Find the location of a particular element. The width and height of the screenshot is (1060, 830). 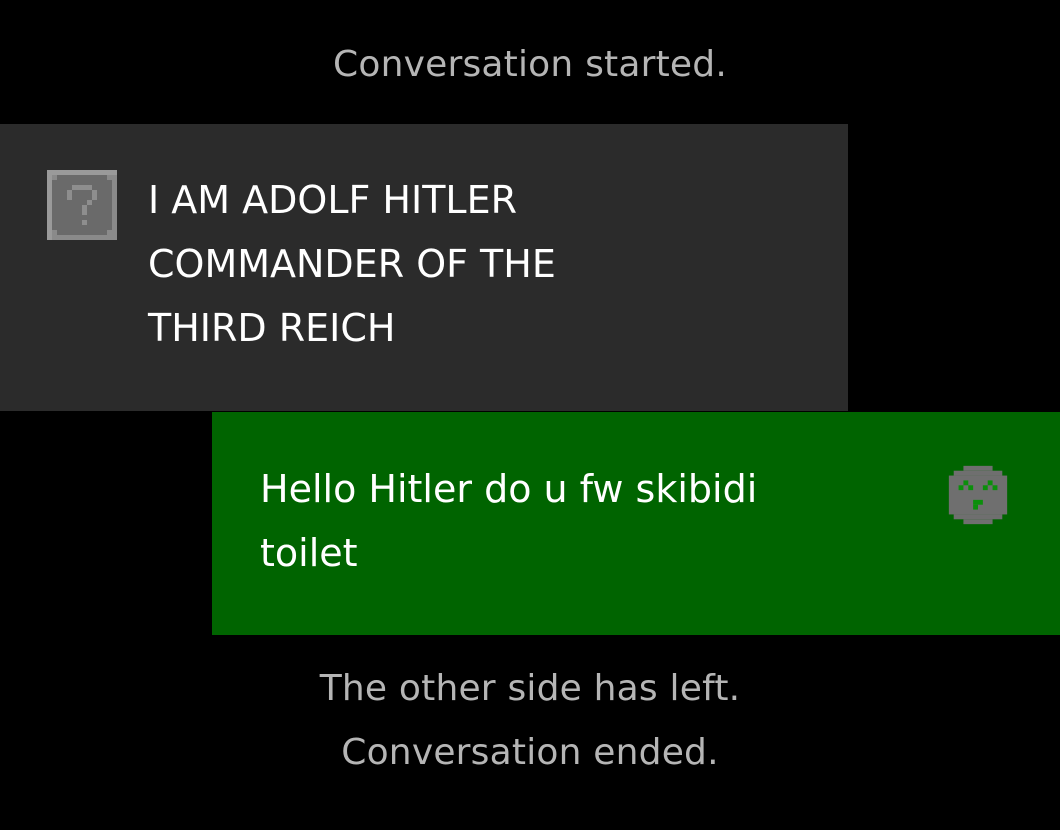

own-message-text: Hello Hitler do u fw skibidi toilet is located at coordinates (509, 521).